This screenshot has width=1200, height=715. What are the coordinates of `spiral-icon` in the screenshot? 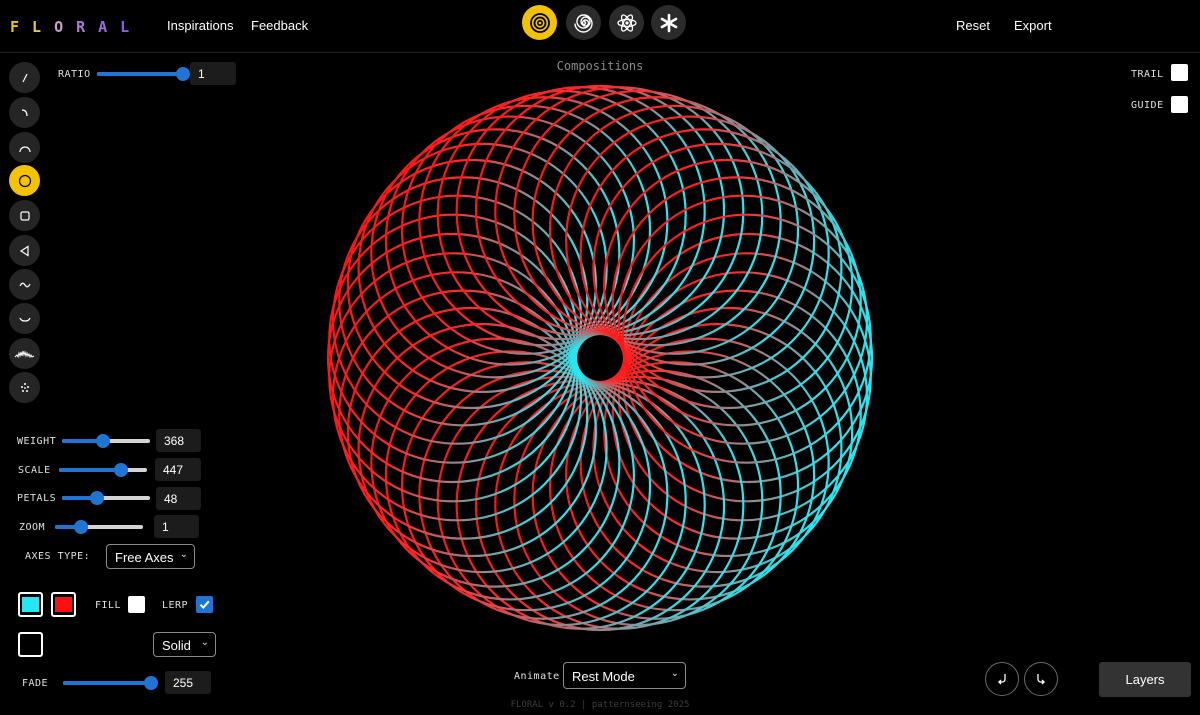 It's located at (583, 23).